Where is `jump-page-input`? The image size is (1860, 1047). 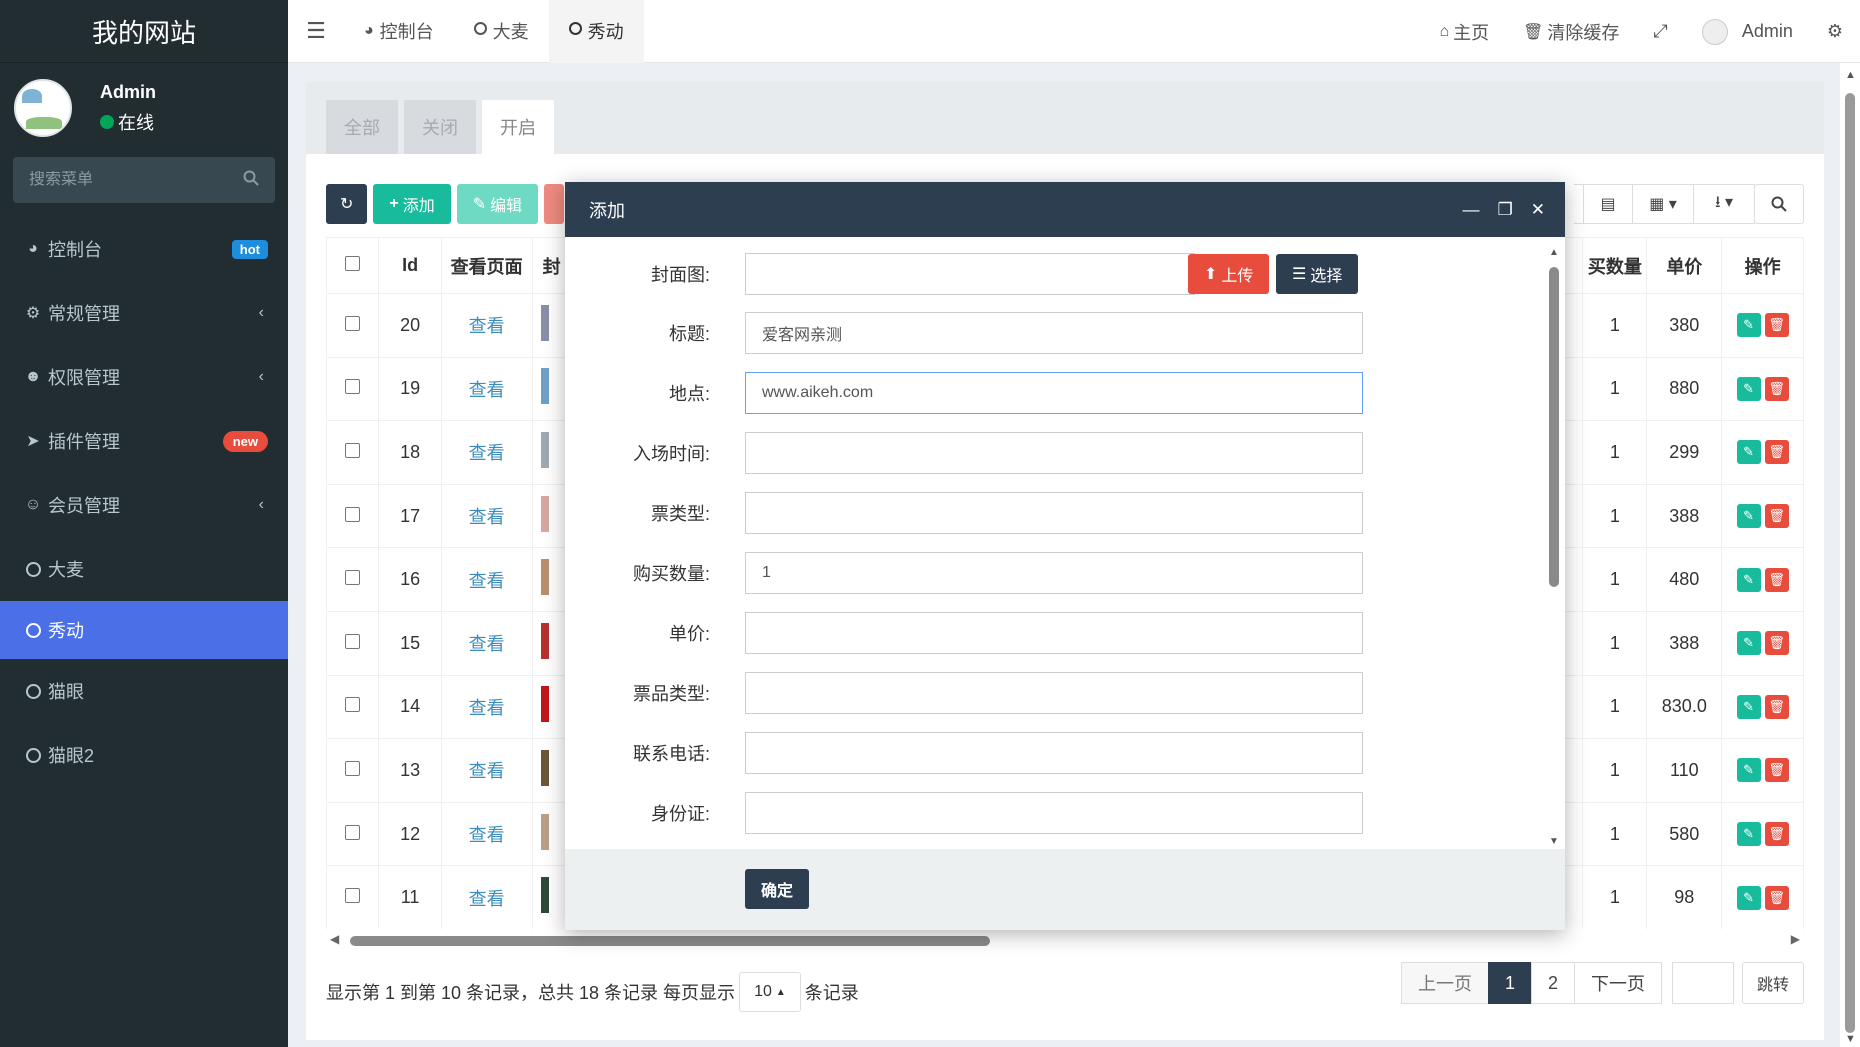
jump-page-input is located at coordinates (1702, 983).